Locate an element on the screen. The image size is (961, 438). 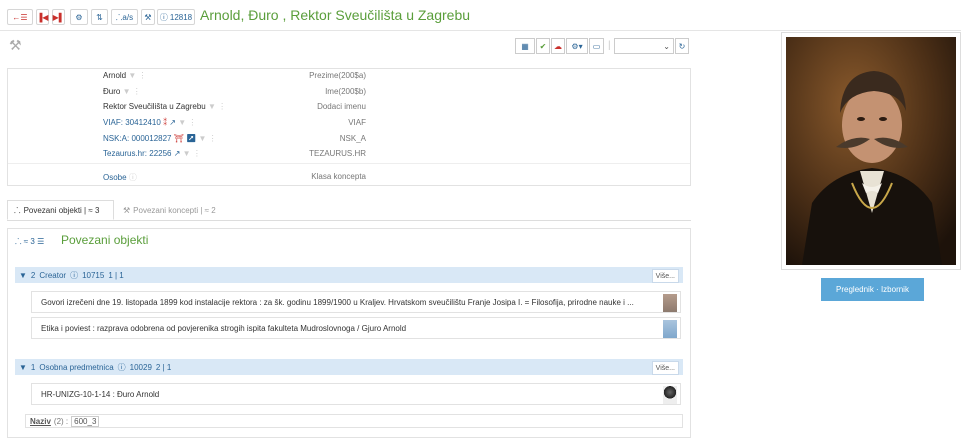
group-id: ⓘ 10029 is located at coordinates (135, 367).